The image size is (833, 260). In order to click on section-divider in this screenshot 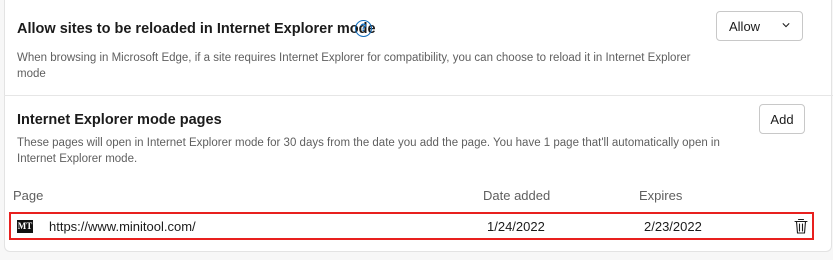, I will do `click(418, 95)`.